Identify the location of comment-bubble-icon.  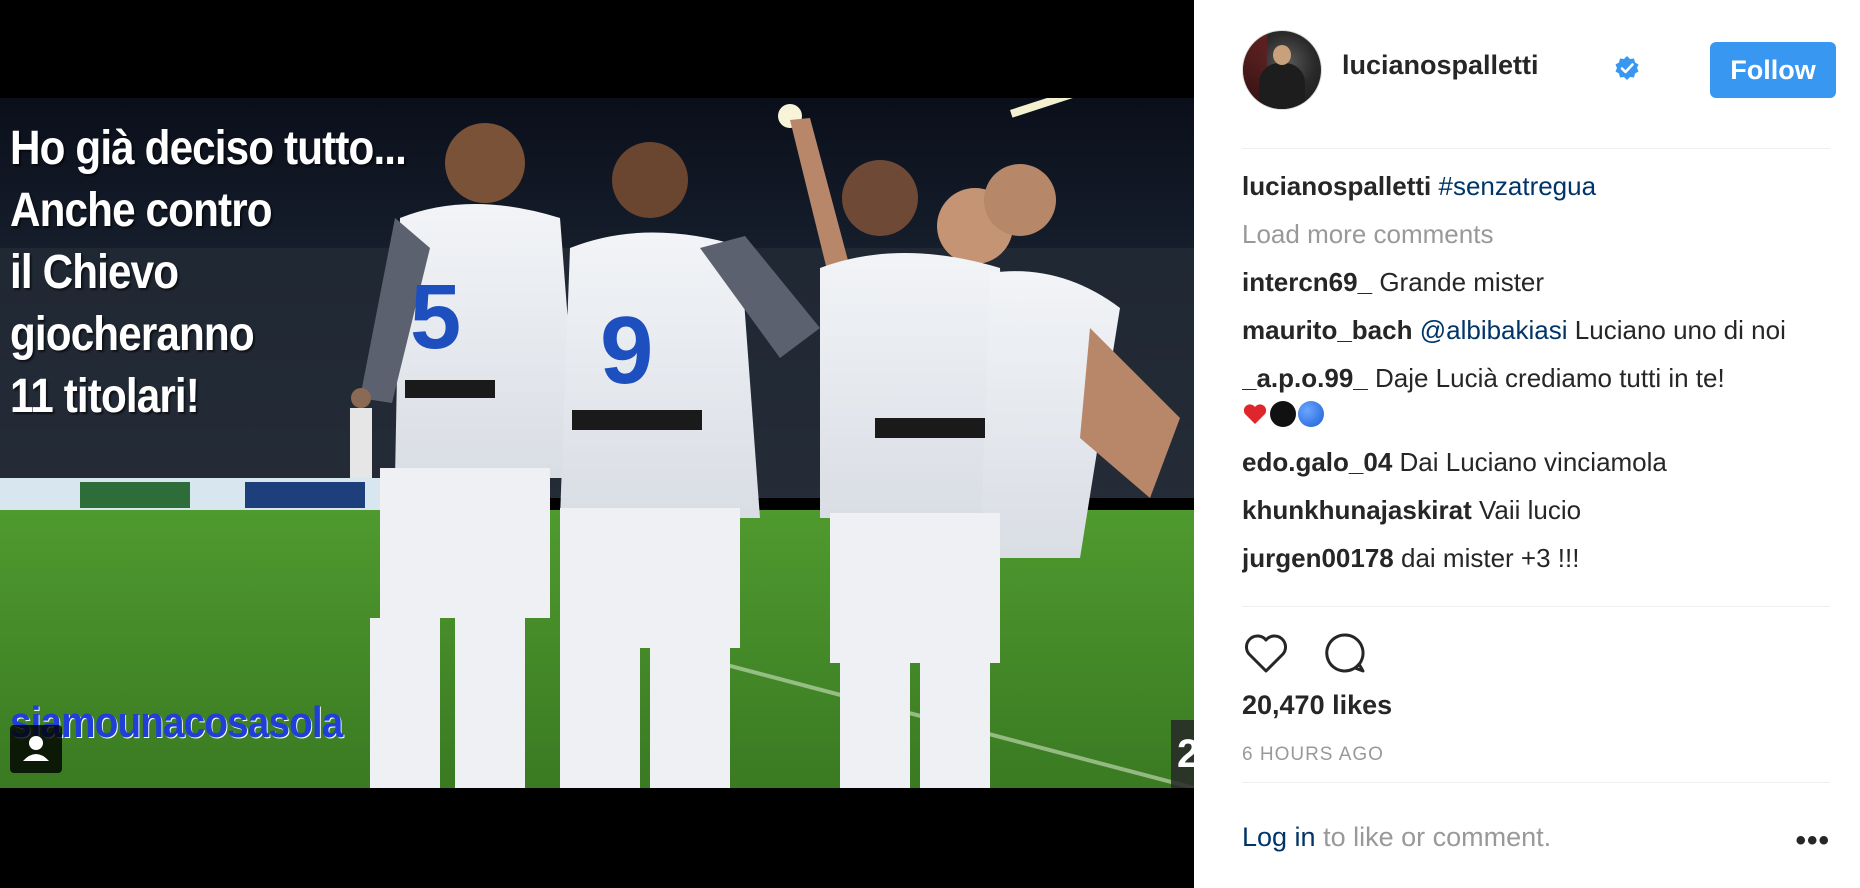
(1345, 653).